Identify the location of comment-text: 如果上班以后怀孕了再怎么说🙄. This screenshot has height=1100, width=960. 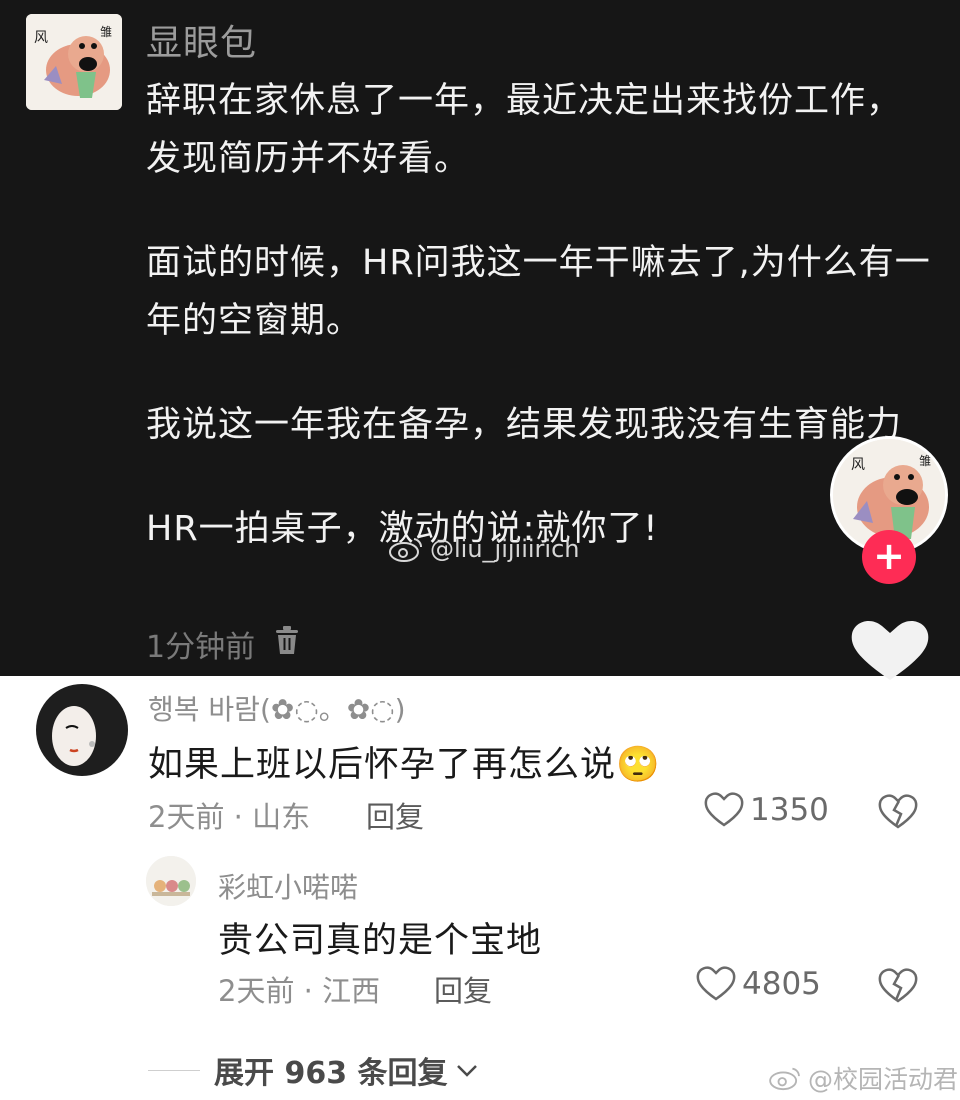
(404, 761).